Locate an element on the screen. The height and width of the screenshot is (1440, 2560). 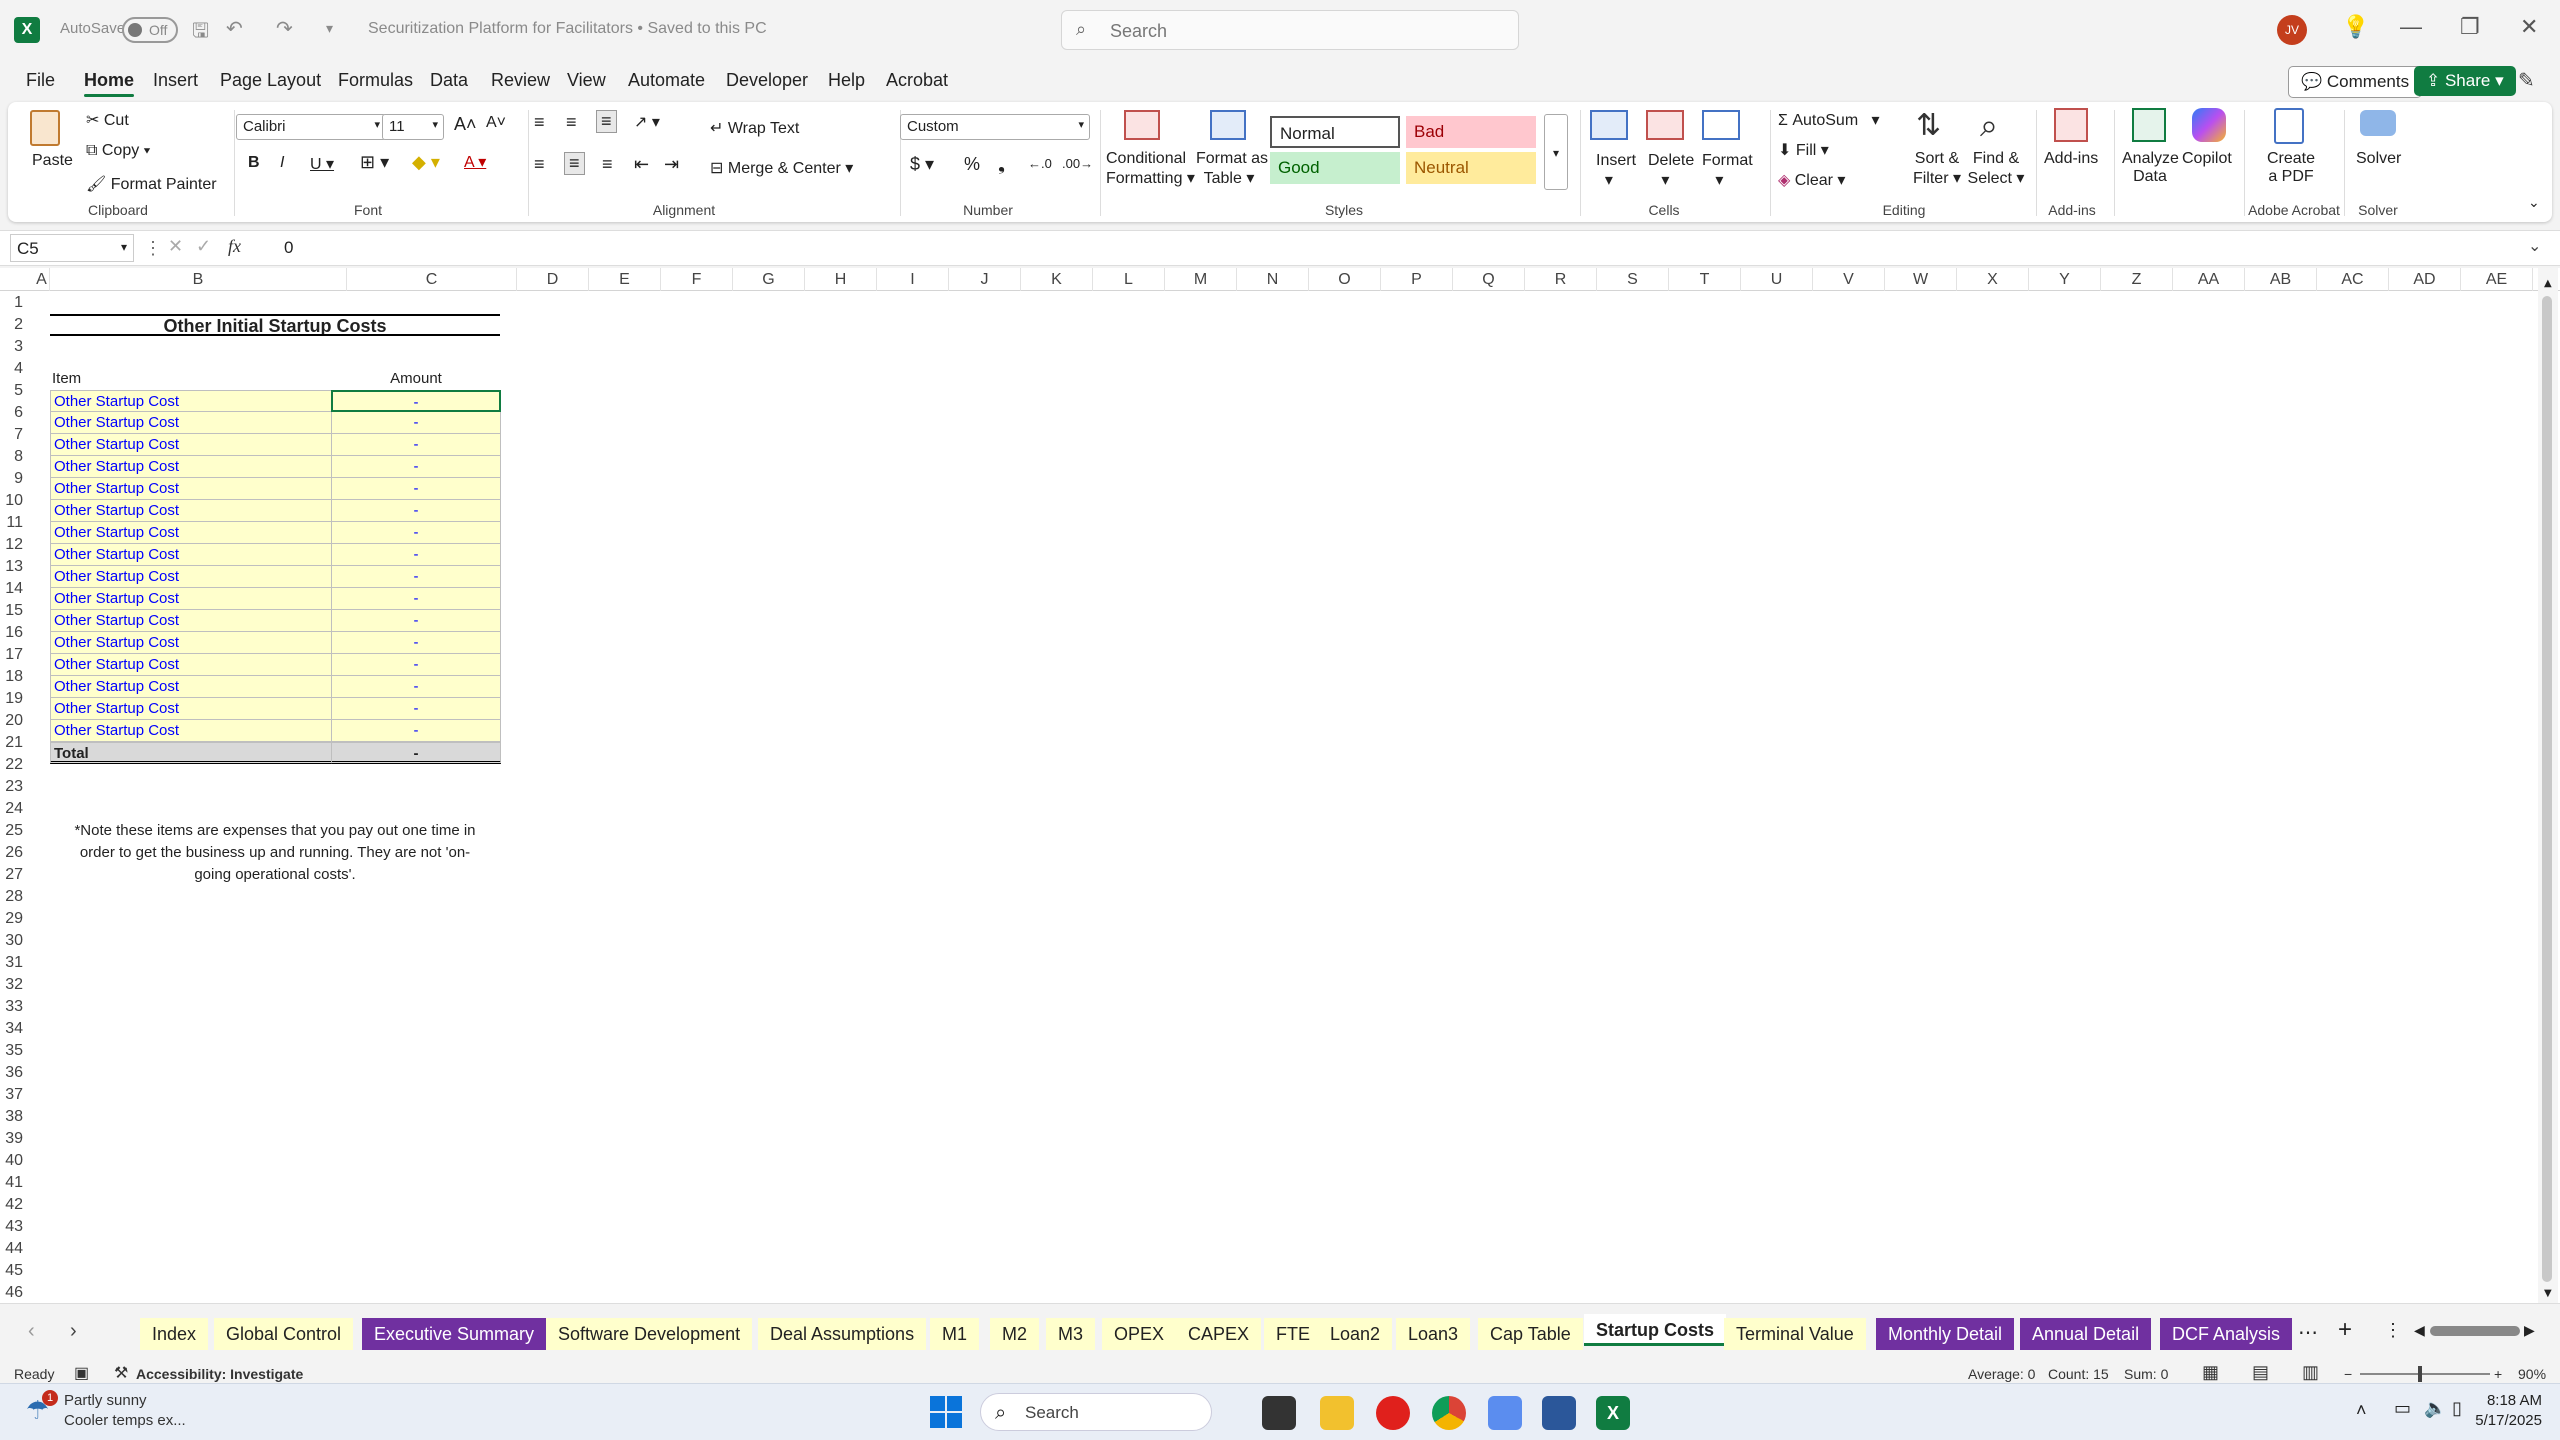
file-explorer-icon is located at coordinates (1337, 1413).